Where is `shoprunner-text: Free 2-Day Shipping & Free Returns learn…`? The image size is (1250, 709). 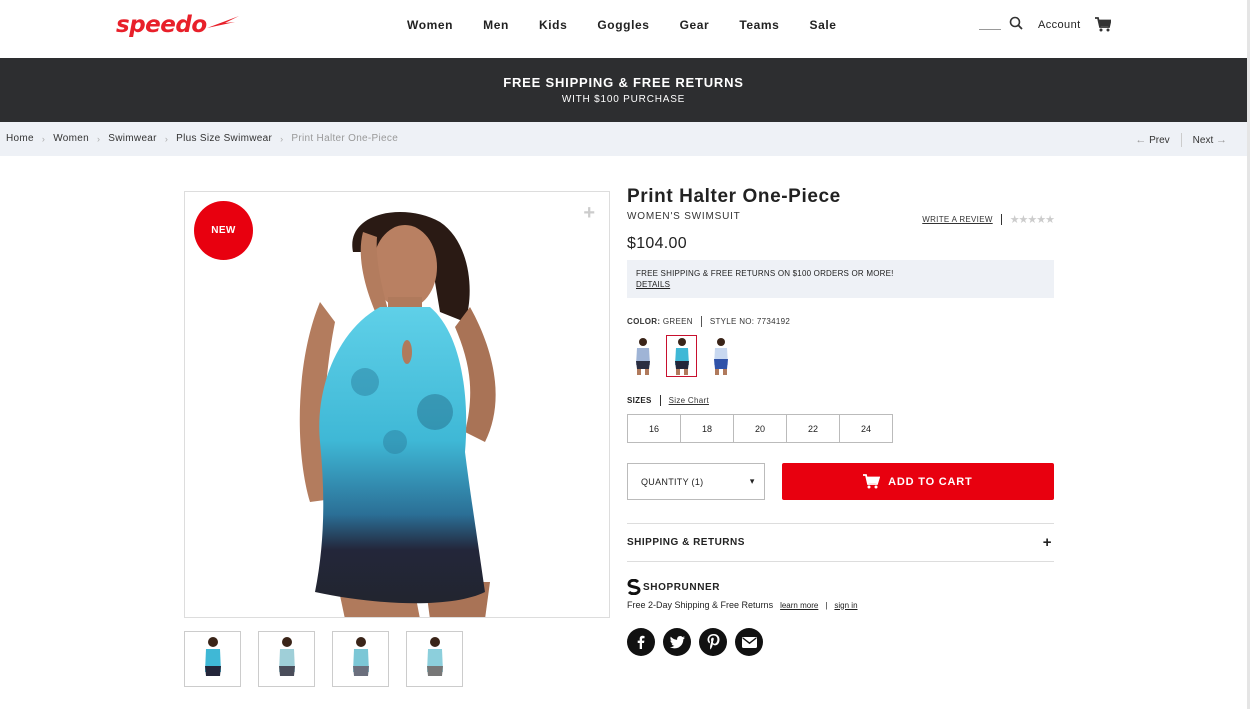
shoprunner-text: Free 2-Day Shipping & Free Returns learn… is located at coordinates (840, 605).